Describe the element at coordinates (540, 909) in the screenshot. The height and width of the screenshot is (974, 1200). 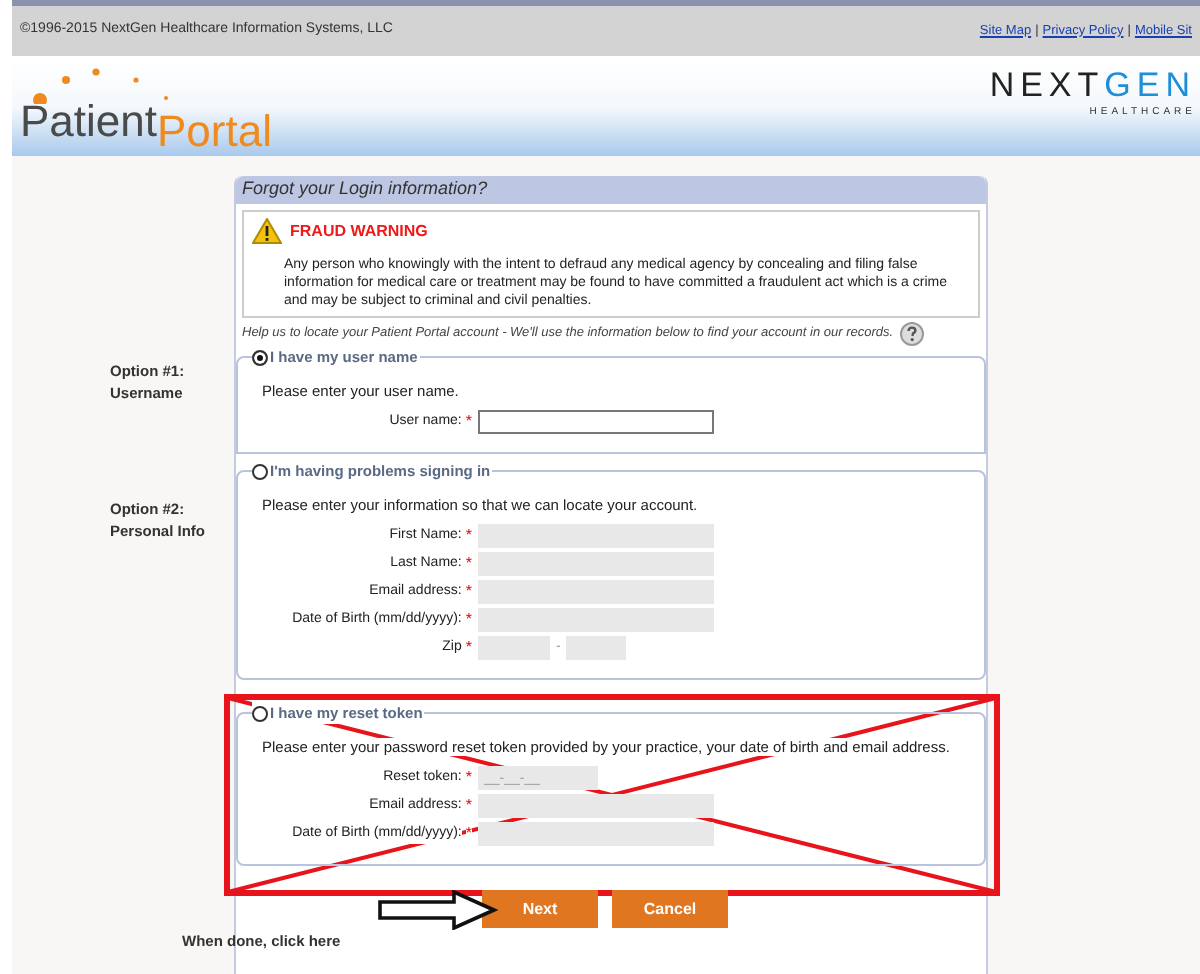
I see `form-button: Next` at that location.